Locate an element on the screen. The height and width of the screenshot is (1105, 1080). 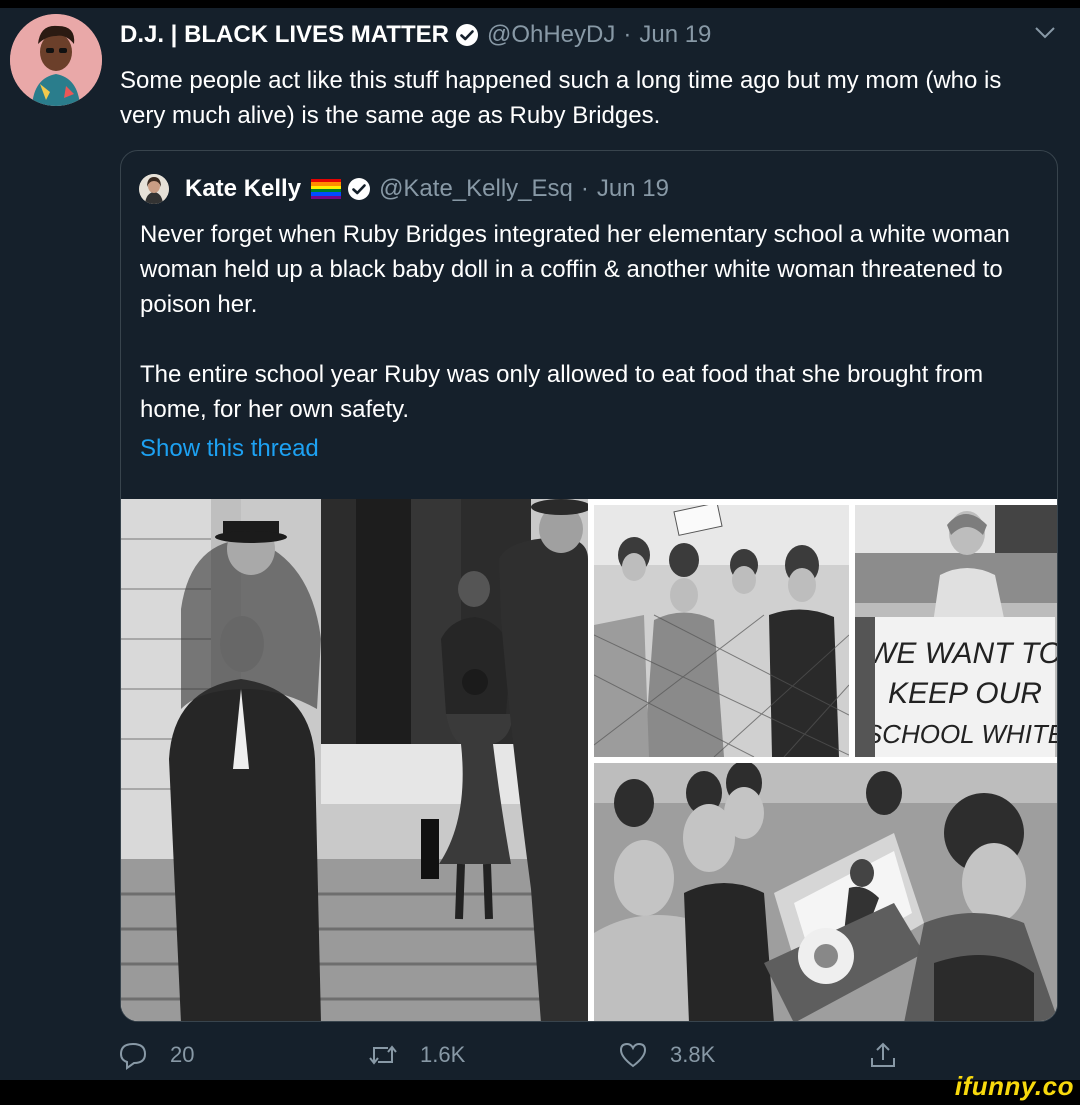
show-thread-link: Show this thread is located at coordinates (229, 449).